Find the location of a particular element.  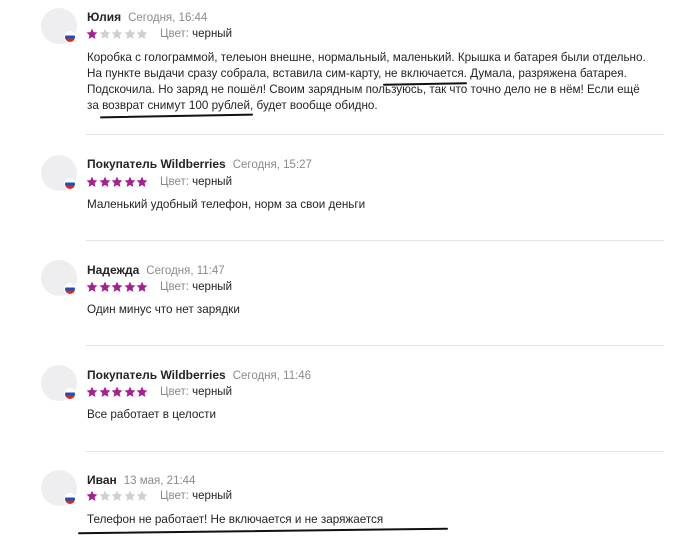

reviewer-name: Юлия Сегодня, 16:44 is located at coordinates (147, 17).